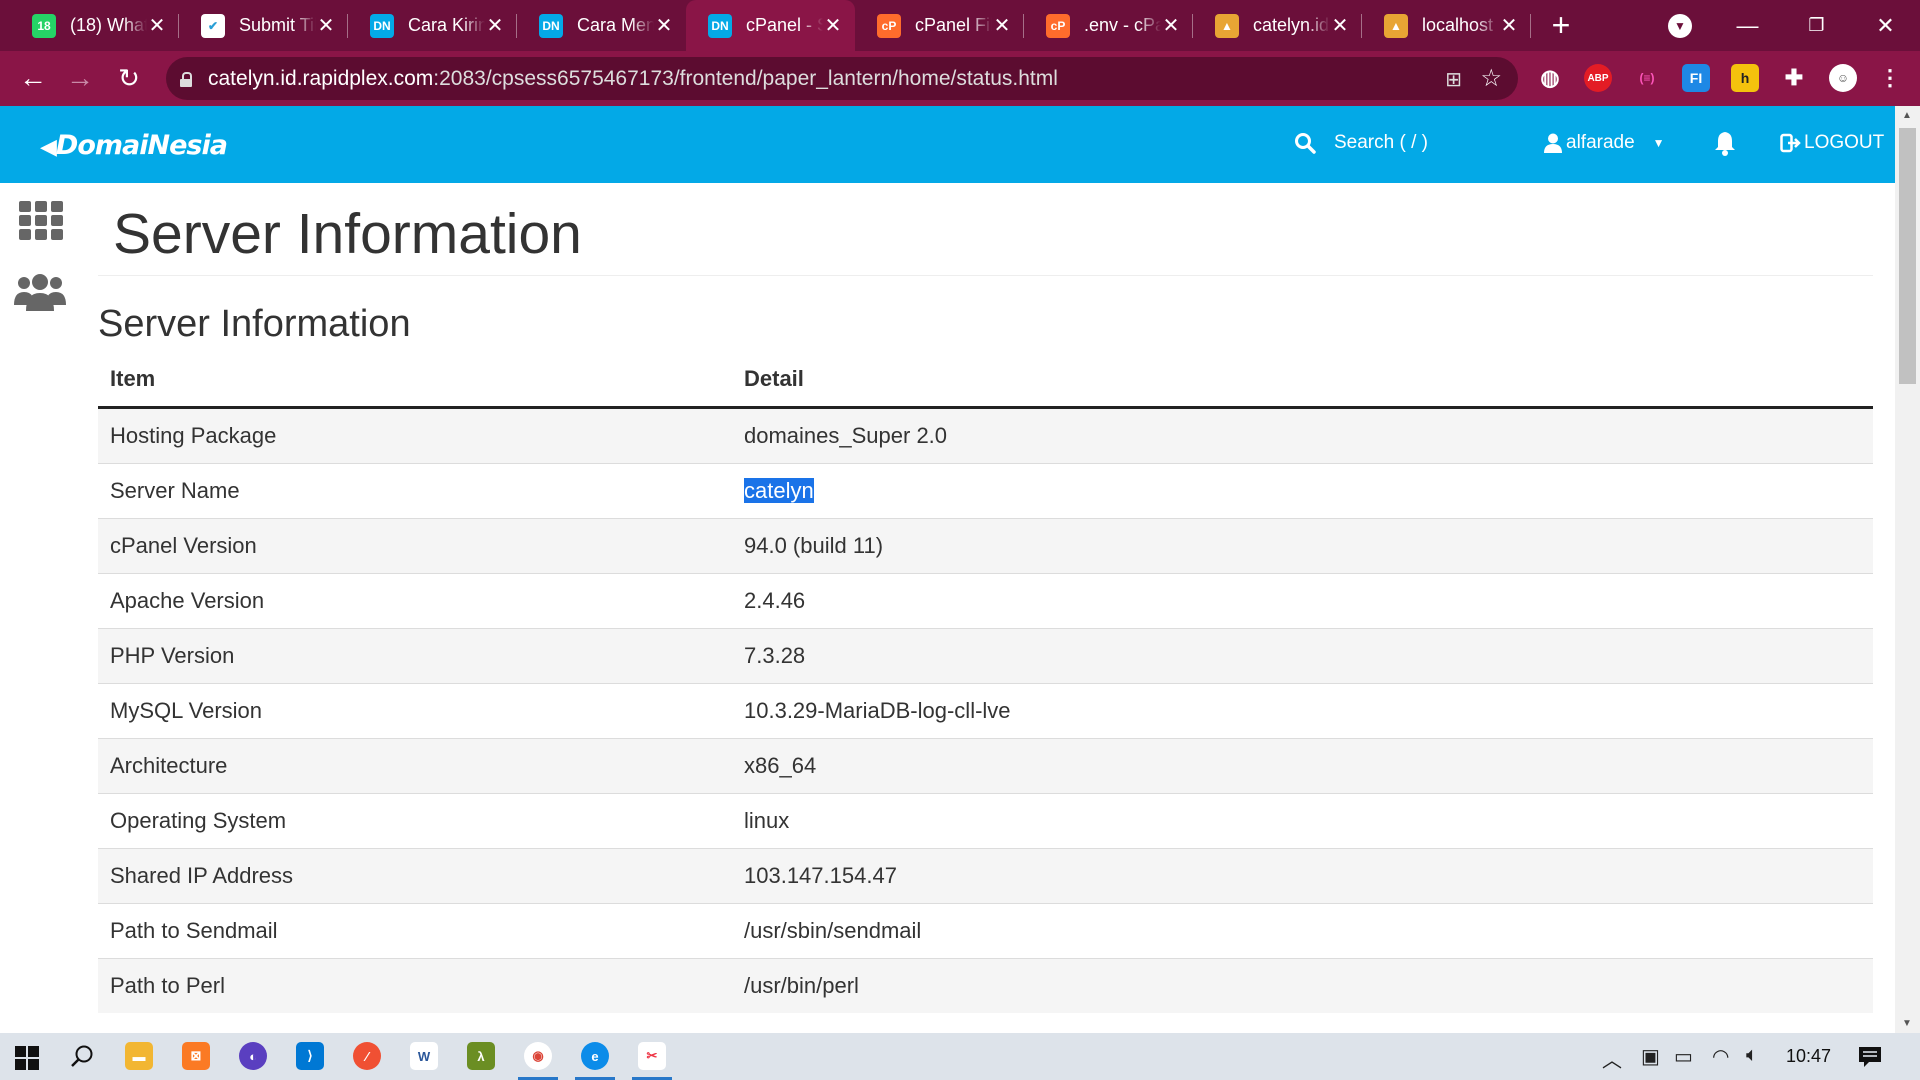 This screenshot has width=1920, height=1080. What do you see at coordinates (1790, 143) in the screenshot?
I see `logout-icon` at bounding box center [1790, 143].